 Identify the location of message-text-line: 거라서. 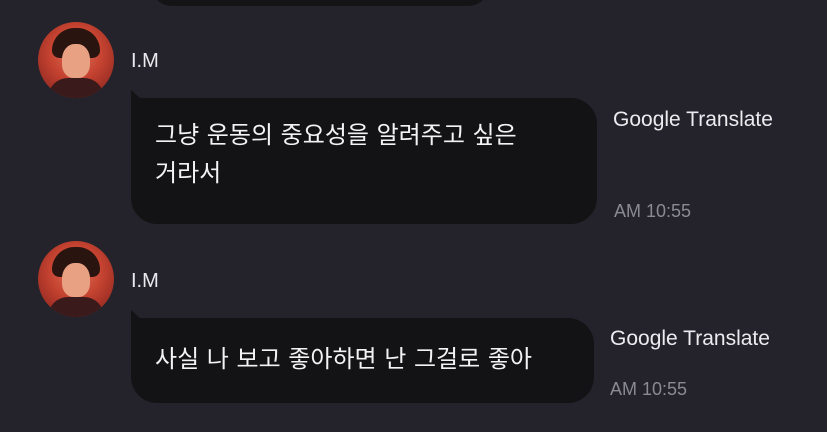
(188, 173).